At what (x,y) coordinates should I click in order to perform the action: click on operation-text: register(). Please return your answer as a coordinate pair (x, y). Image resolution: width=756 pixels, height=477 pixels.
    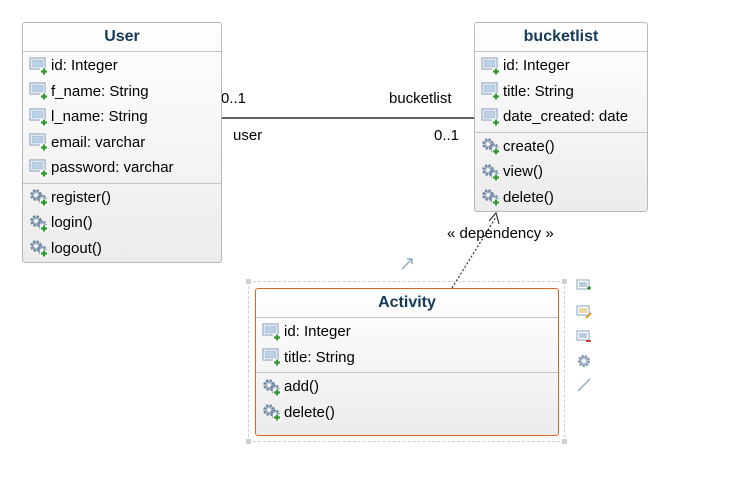
    Looking at the image, I should click on (81, 197).